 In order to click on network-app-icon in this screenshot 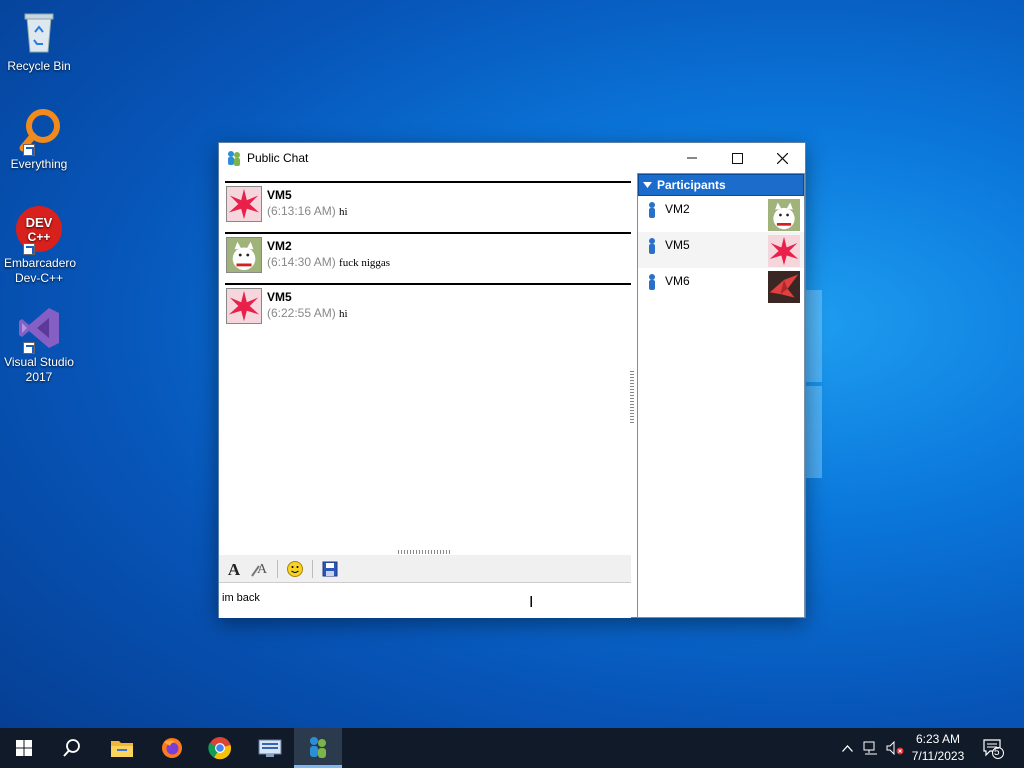, I will do `click(270, 748)`.